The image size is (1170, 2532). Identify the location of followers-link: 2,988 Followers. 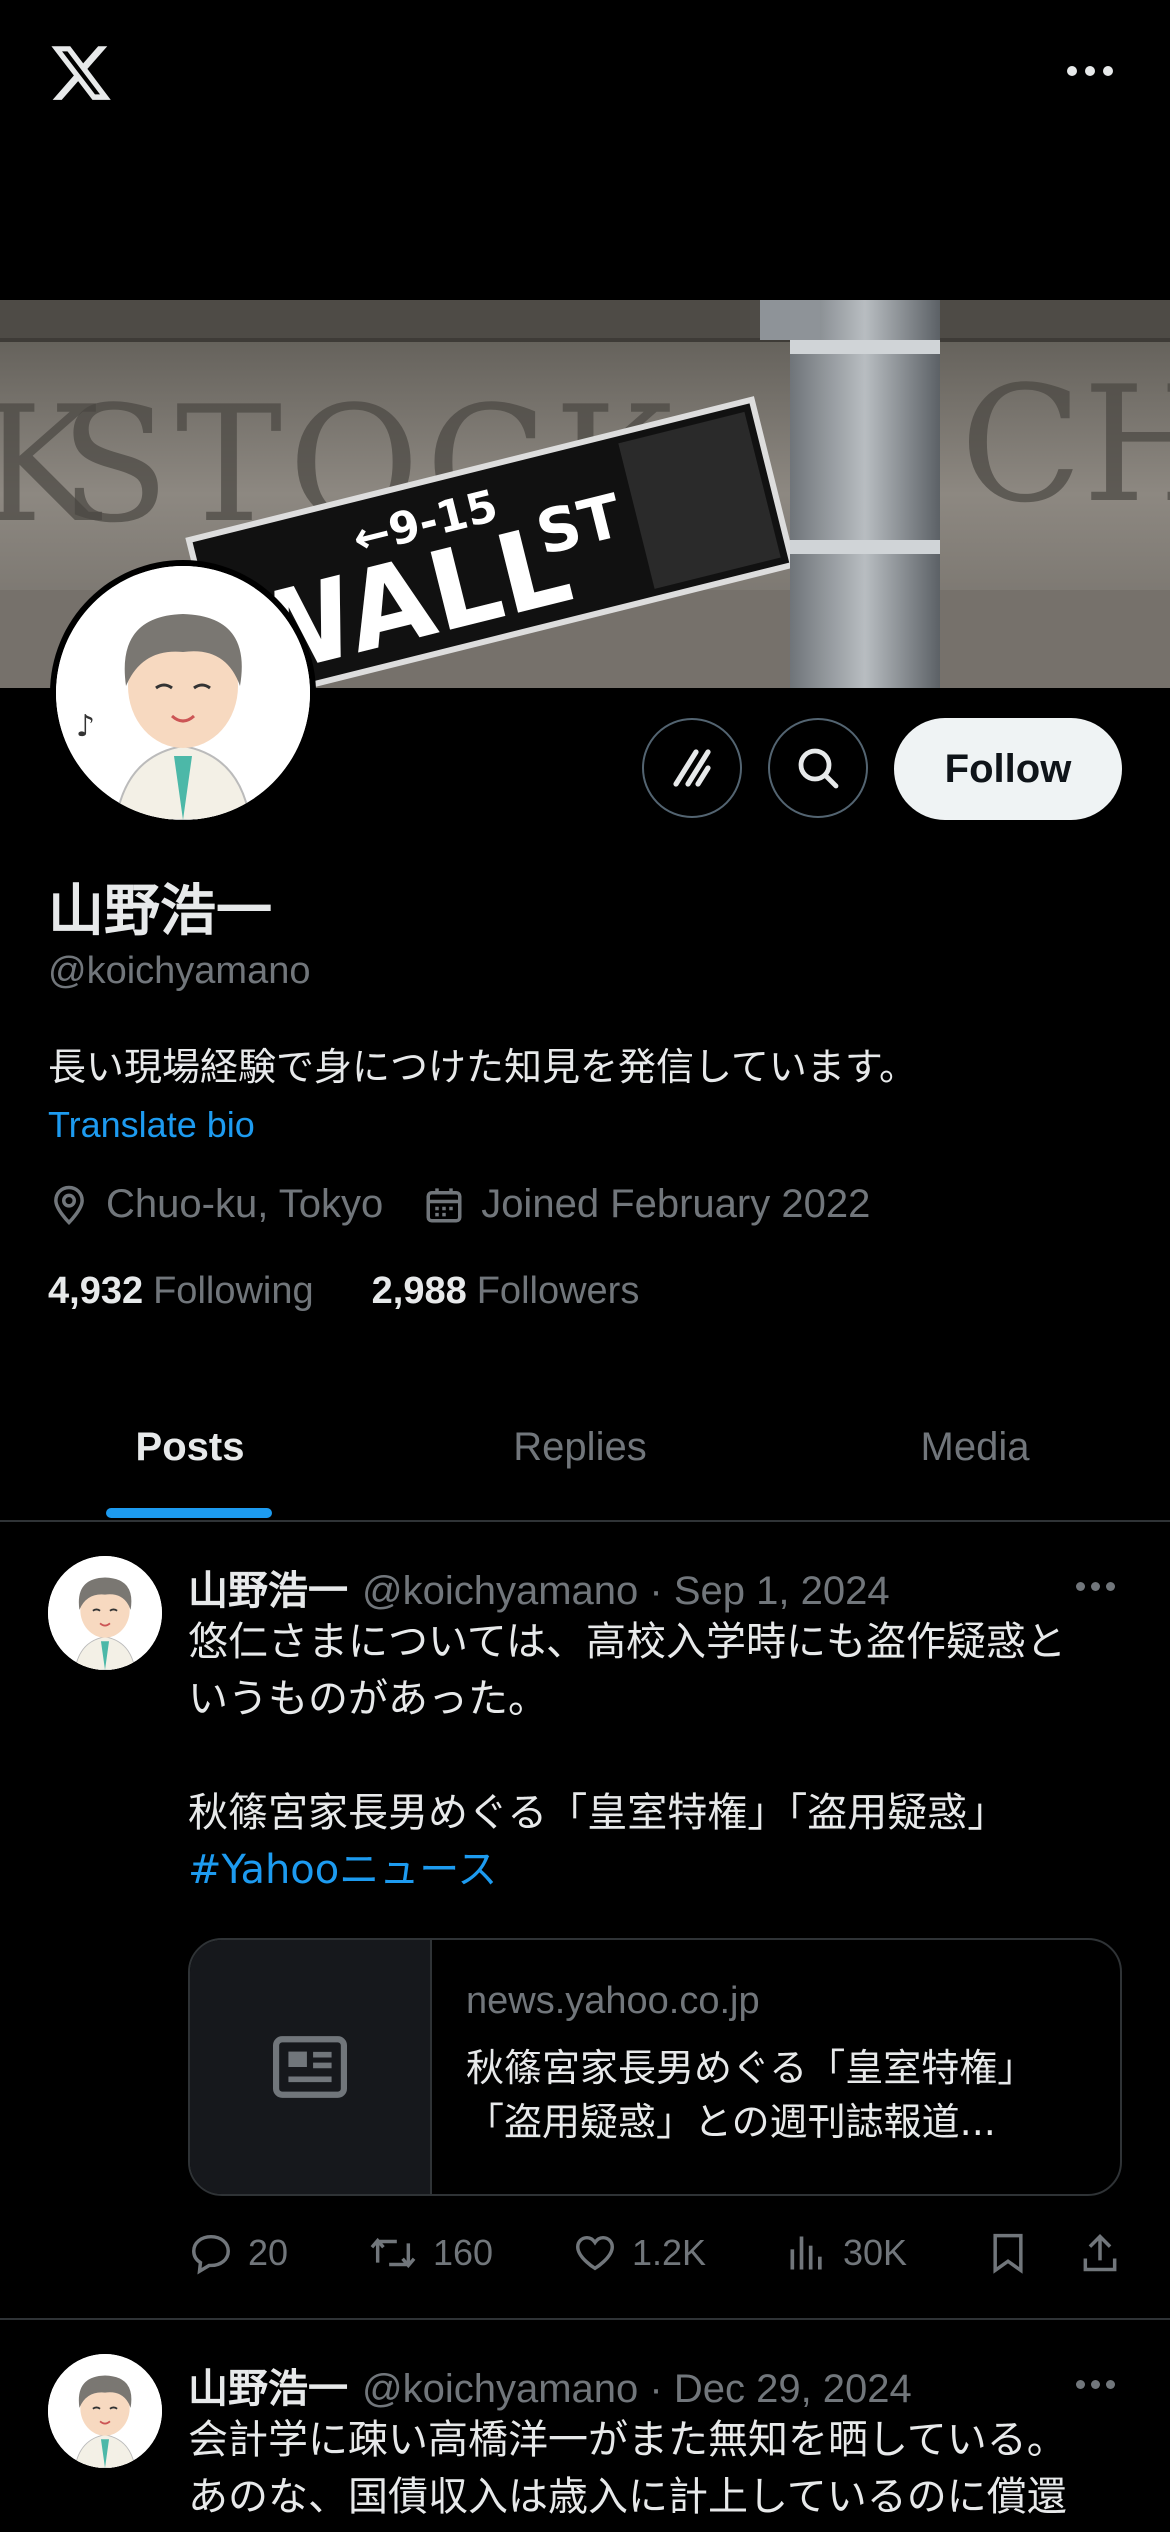
(506, 1291).